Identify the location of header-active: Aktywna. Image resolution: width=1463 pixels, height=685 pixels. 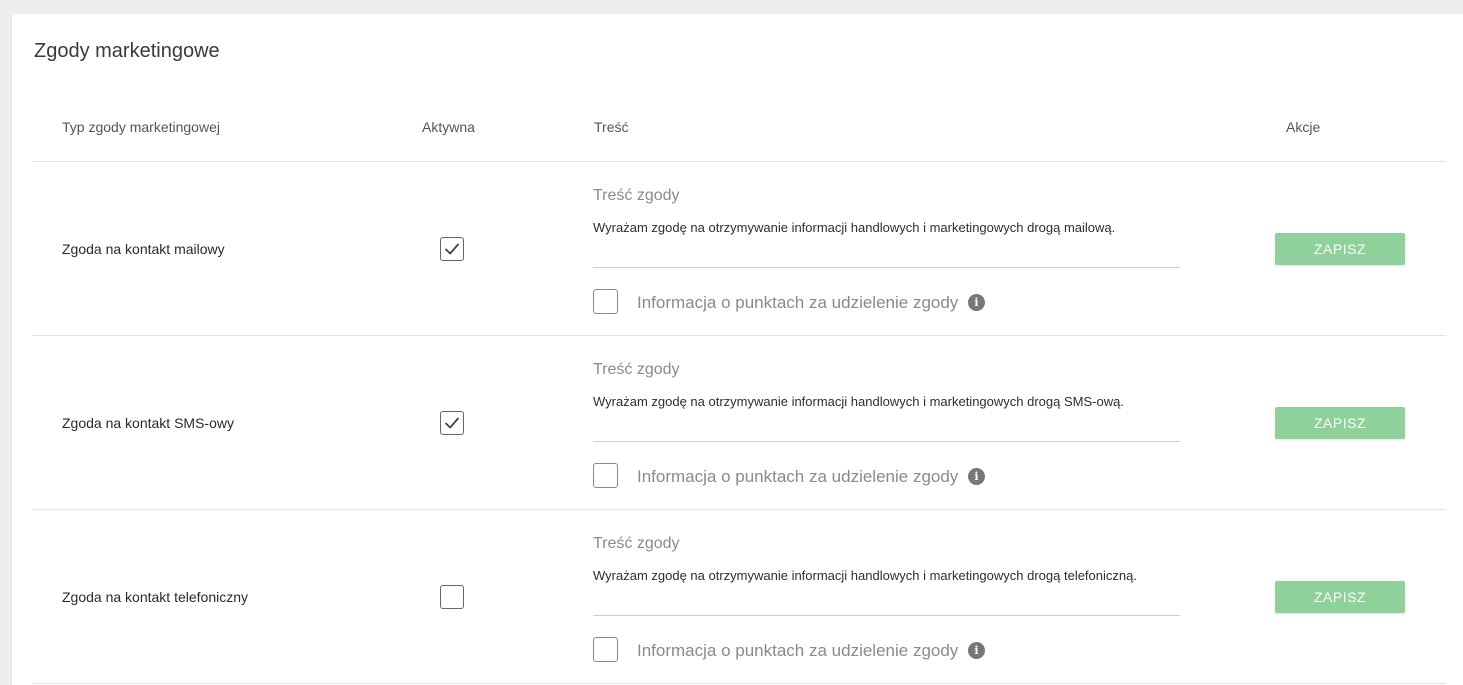
(448, 127).